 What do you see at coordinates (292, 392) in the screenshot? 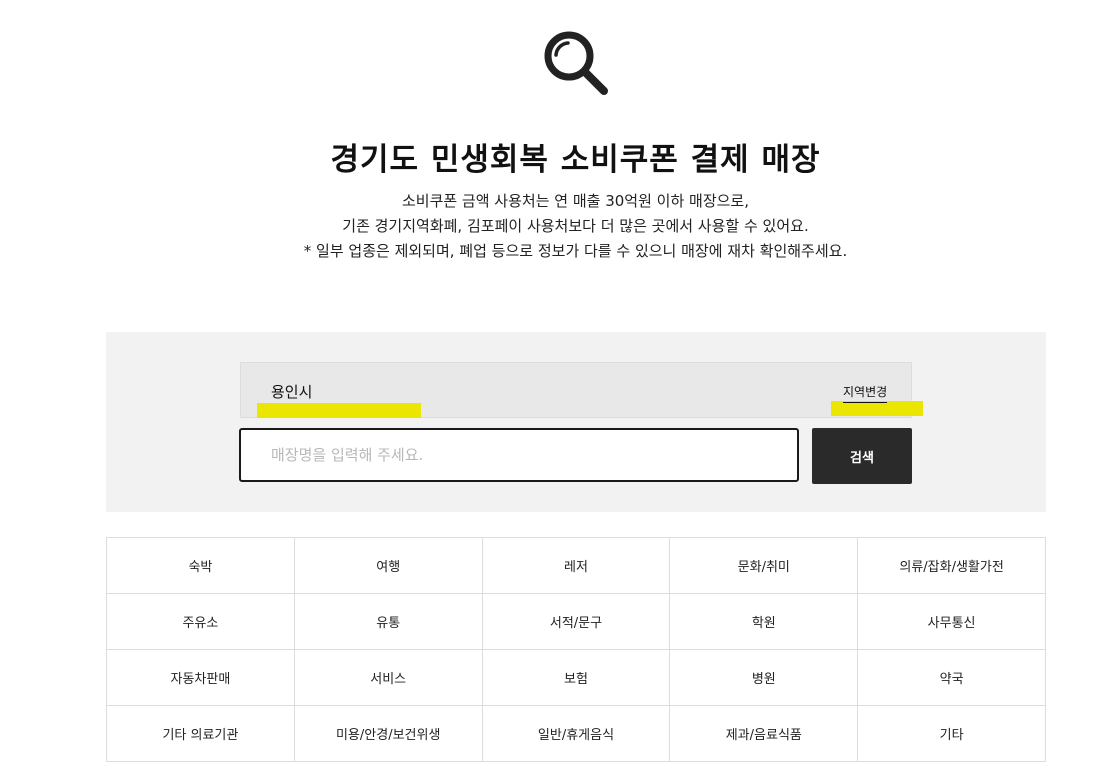
I see `current-region: 용인시` at bounding box center [292, 392].